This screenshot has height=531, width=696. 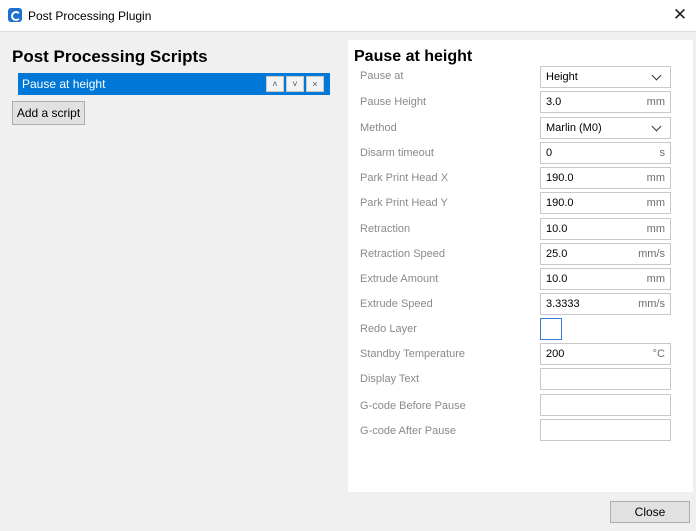 I want to click on retraction-speed-value: 25.0, so click(x=557, y=254).